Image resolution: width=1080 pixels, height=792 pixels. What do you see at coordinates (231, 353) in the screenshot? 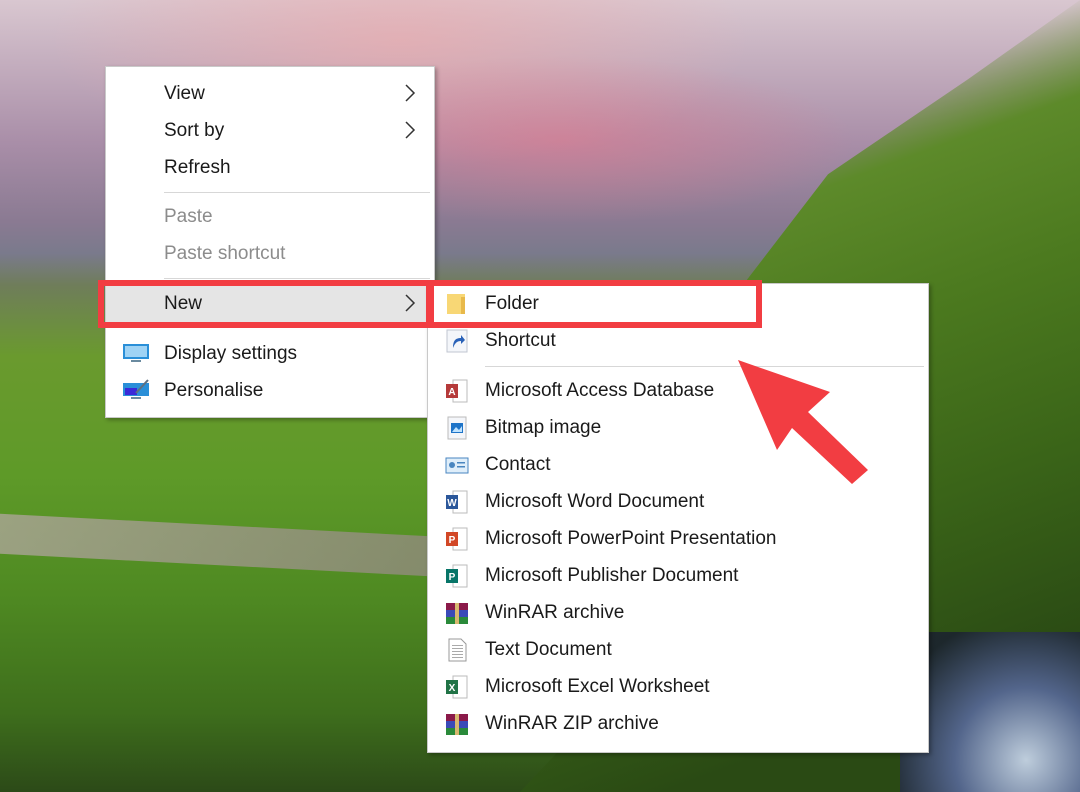
I see `menu-item-label: Display settings` at bounding box center [231, 353].